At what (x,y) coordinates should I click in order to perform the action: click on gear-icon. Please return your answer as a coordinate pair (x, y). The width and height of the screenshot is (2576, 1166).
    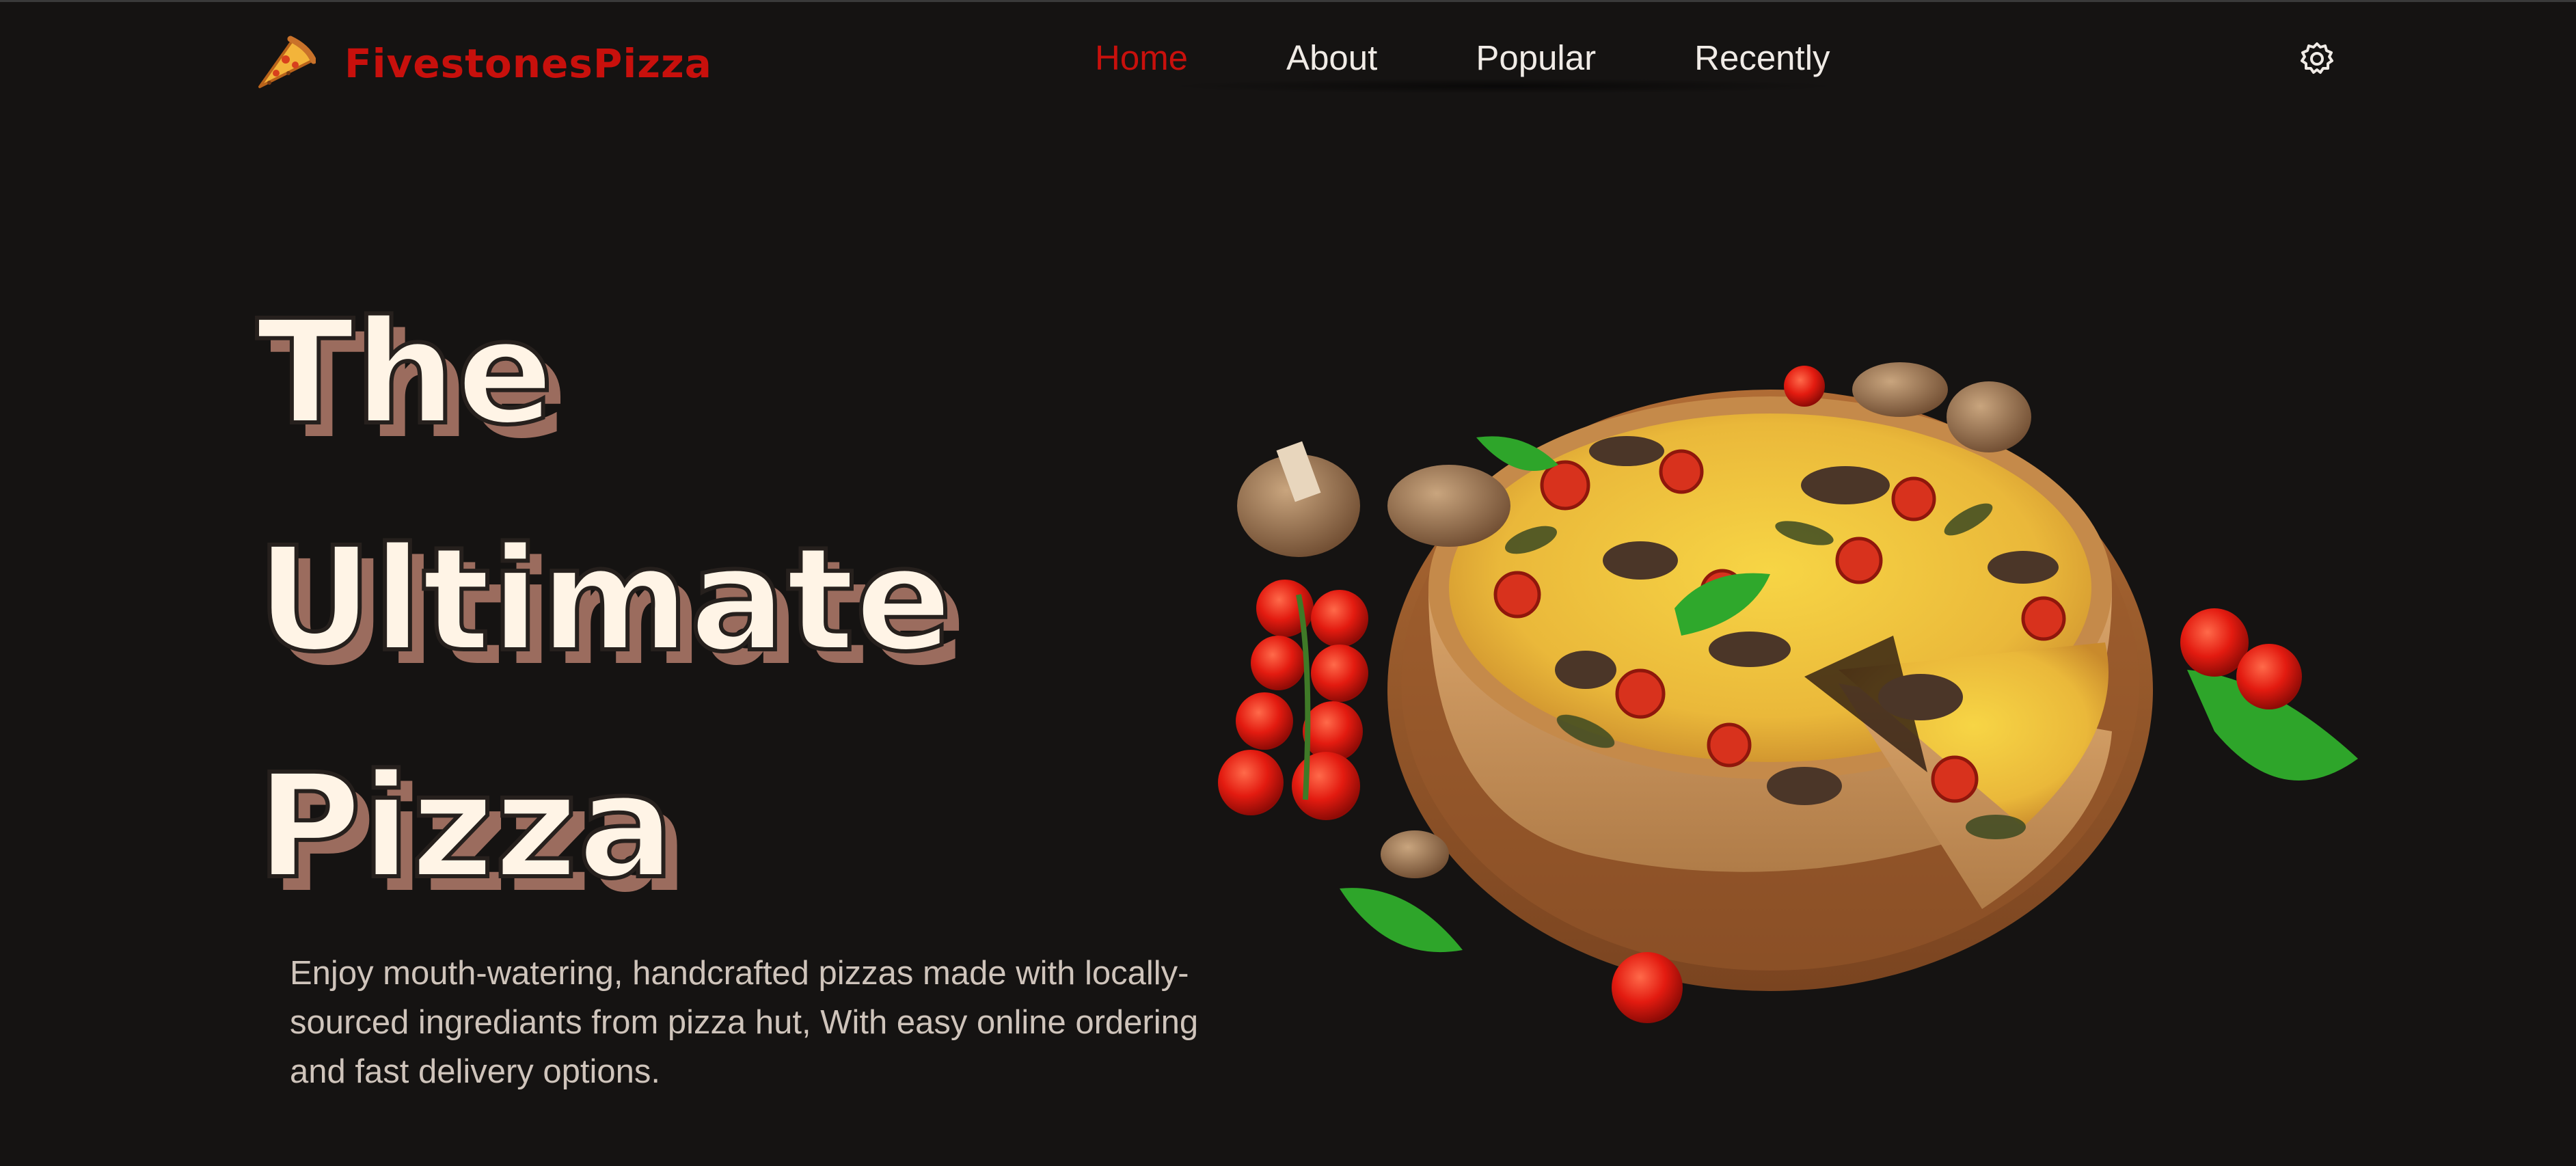
    Looking at the image, I should click on (2317, 59).